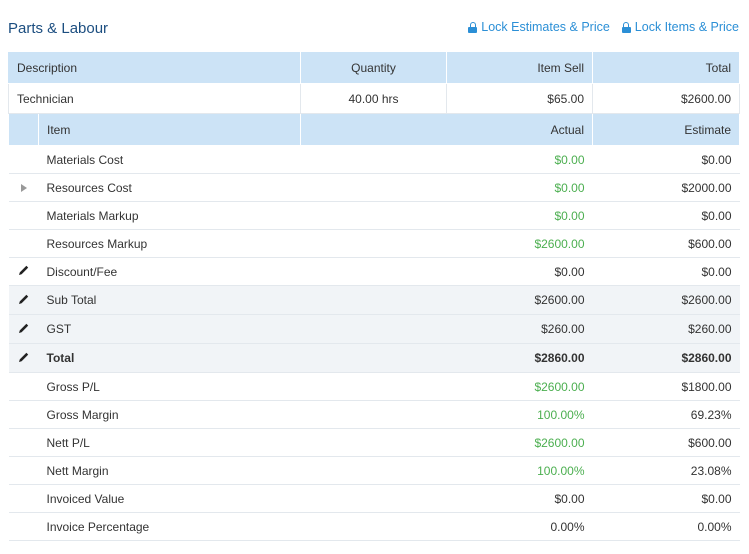  I want to click on labour-total: $2600.00, so click(666, 98).